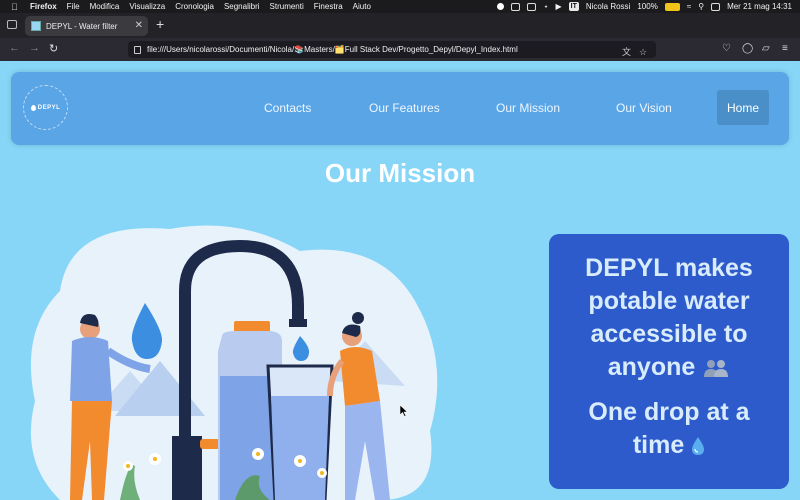 This screenshot has width=800, height=500. What do you see at coordinates (644, 108) in the screenshot?
I see `nav-link-vision: Our Vision` at bounding box center [644, 108].